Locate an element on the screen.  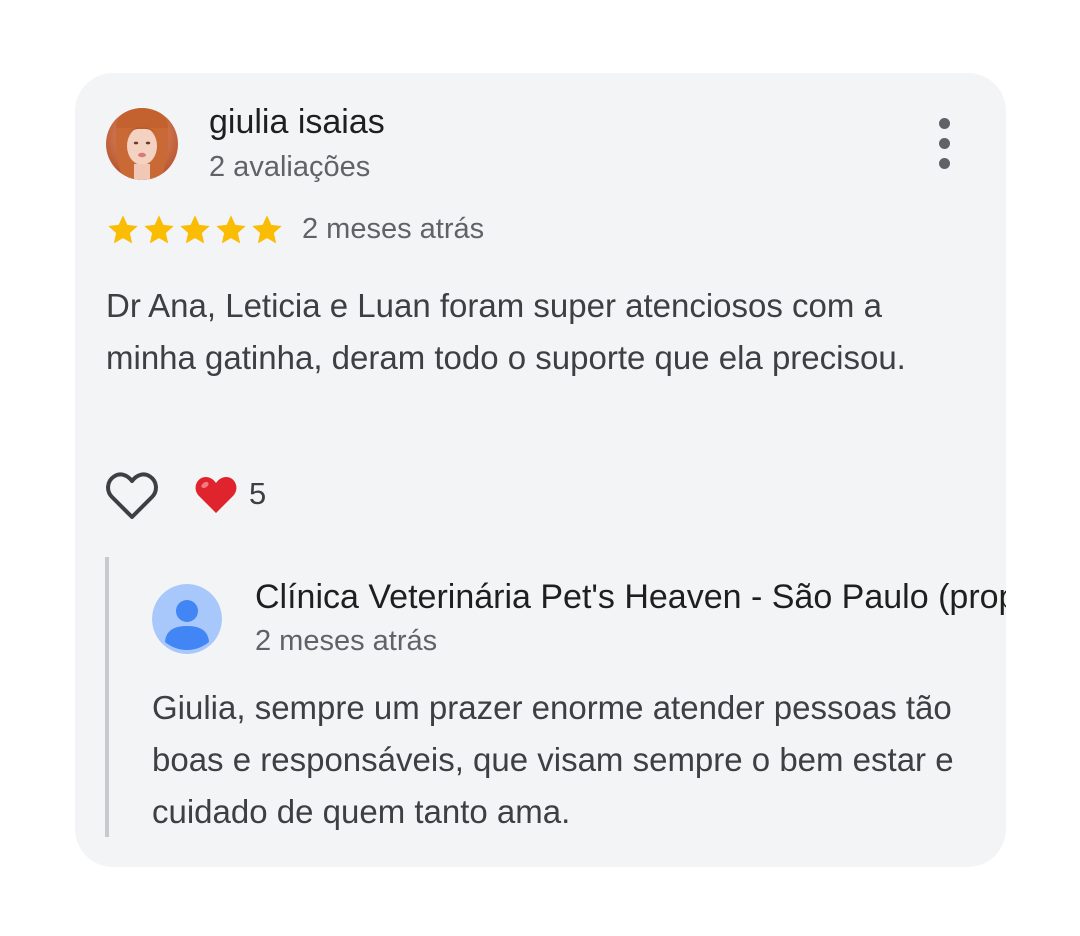
reply-date: 2 meses atrás is located at coordinates (346, 641).